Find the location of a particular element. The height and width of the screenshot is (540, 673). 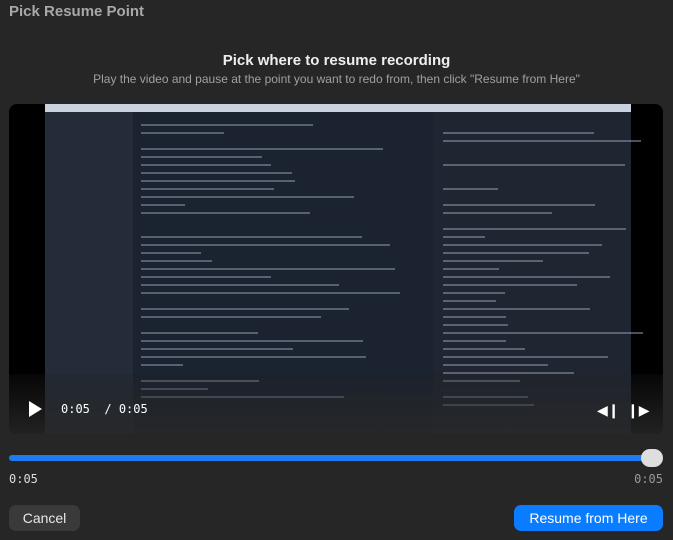

window-title: Pick Resume Point is located at coordinates (76, 11).